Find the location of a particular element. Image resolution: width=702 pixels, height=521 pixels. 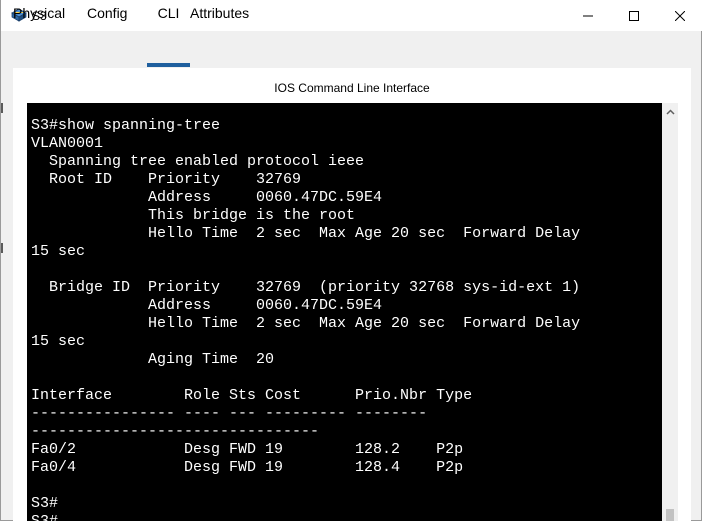

chevron-up-icon is located at coordinates (670, 111).